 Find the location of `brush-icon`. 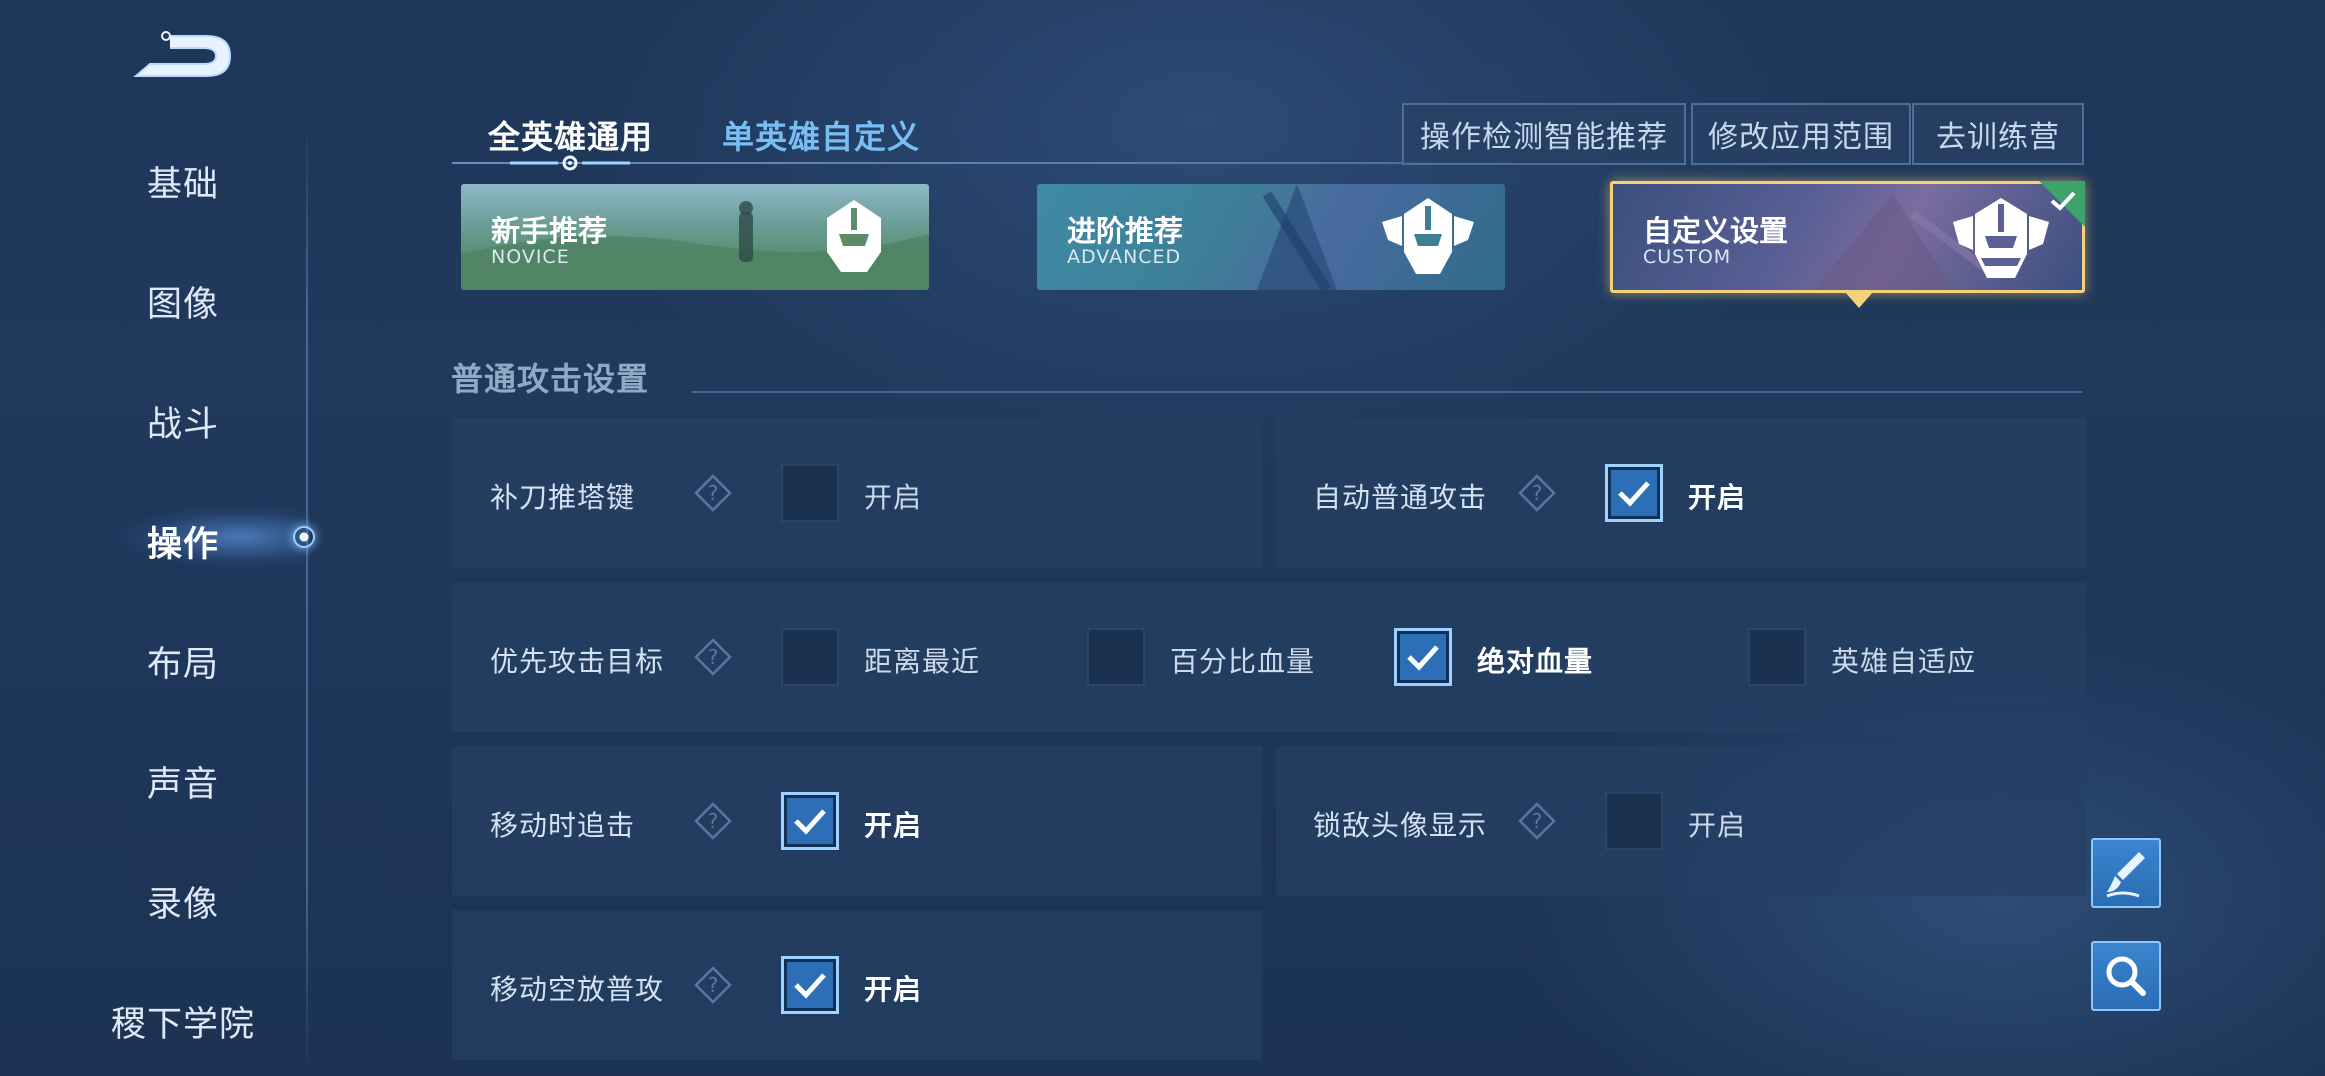

brush-icon is located at coordinates (2125, 875).